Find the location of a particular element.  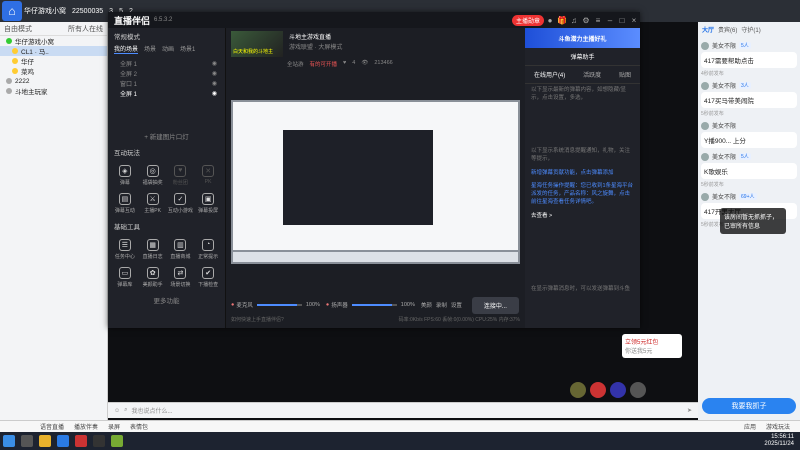

voice-live-button: 语音直播 is located at coordinates (52, 426).